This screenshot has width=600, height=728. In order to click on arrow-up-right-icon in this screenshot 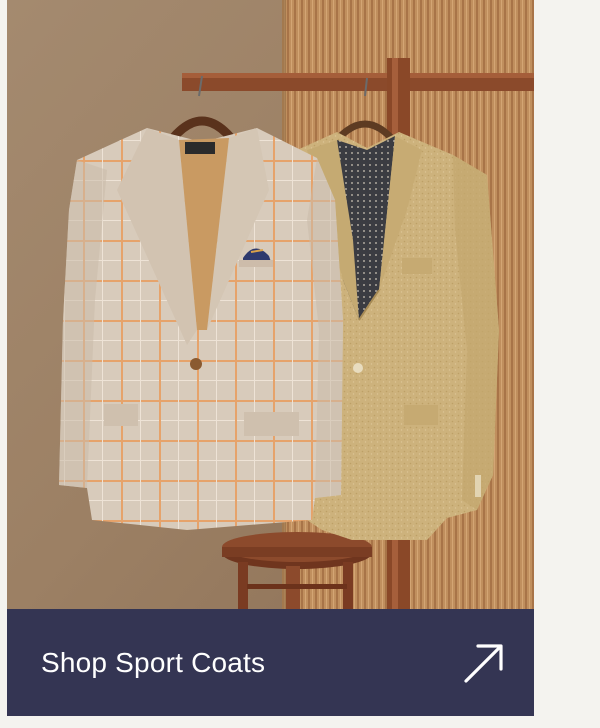, I will do `click(484, 663)`.